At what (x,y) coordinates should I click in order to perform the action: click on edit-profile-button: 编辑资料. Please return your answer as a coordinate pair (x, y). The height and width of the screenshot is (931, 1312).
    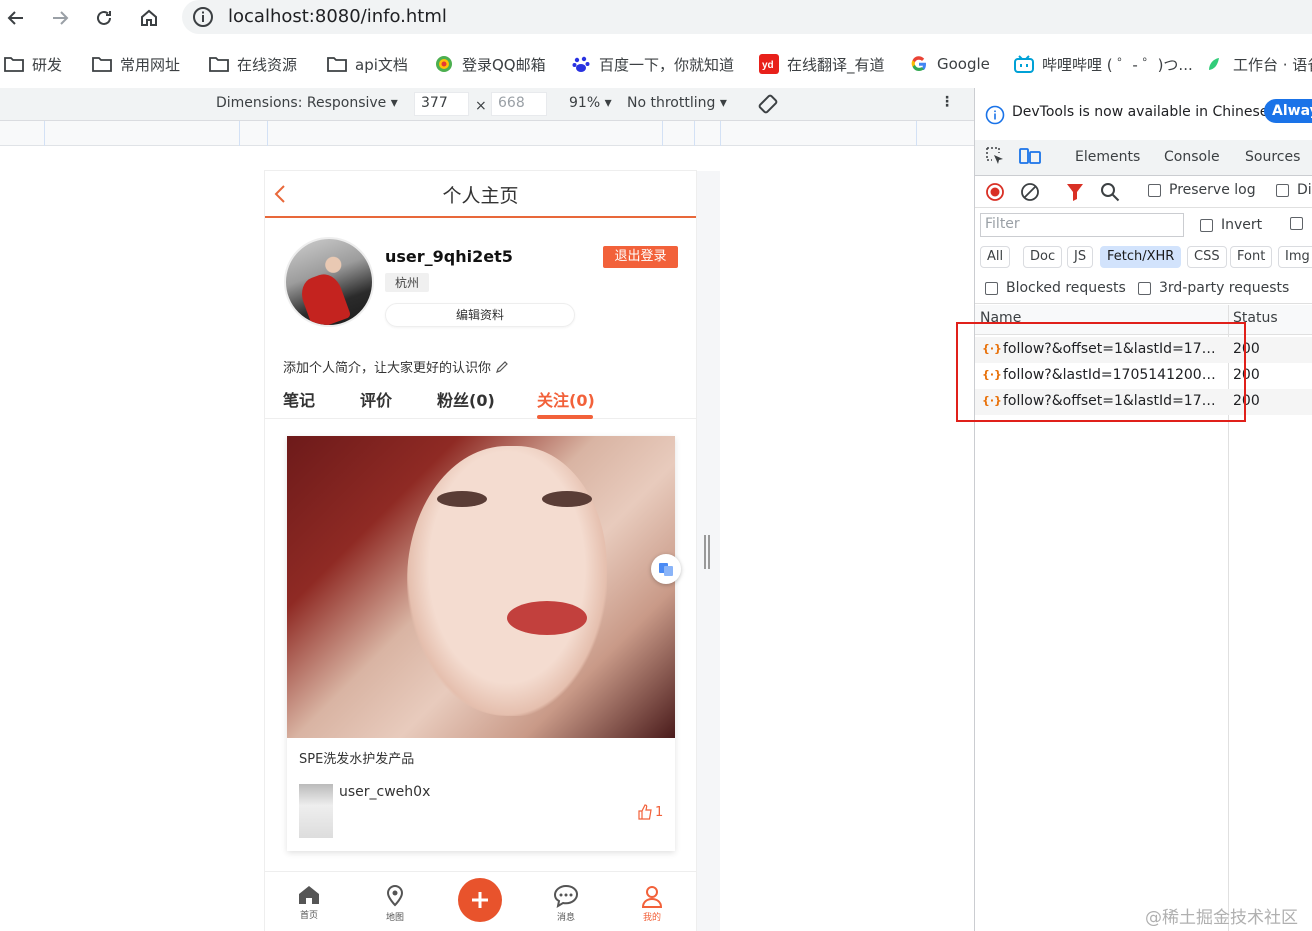
    Looking at the image, I should click on (480, 315).